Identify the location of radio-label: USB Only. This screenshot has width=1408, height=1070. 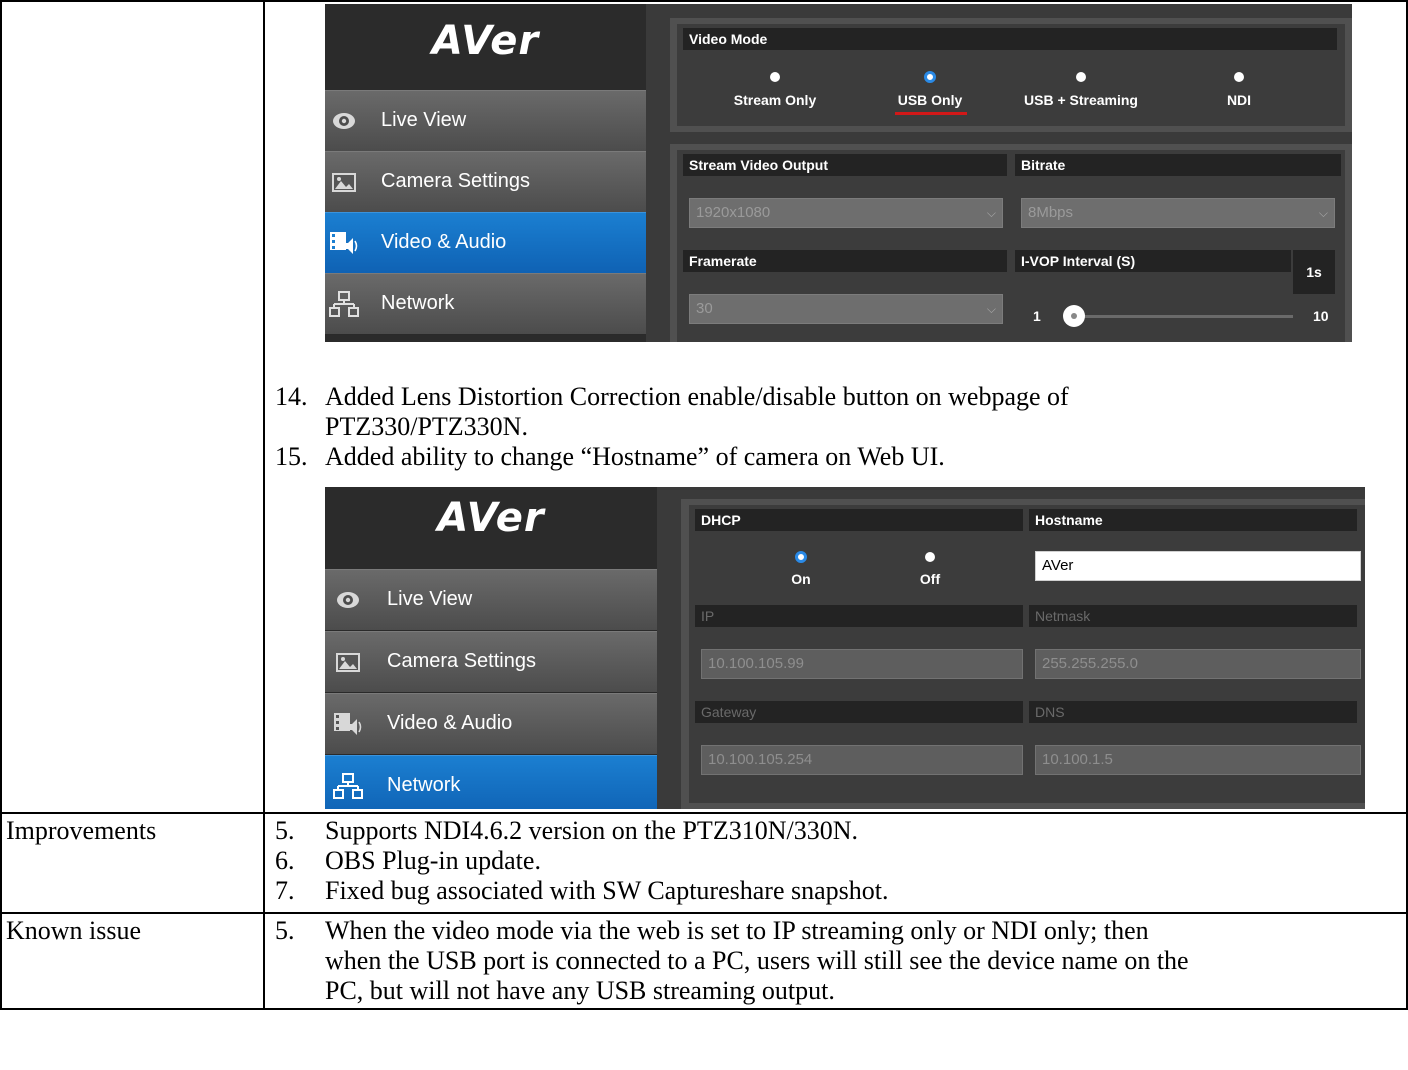
(930, 100).